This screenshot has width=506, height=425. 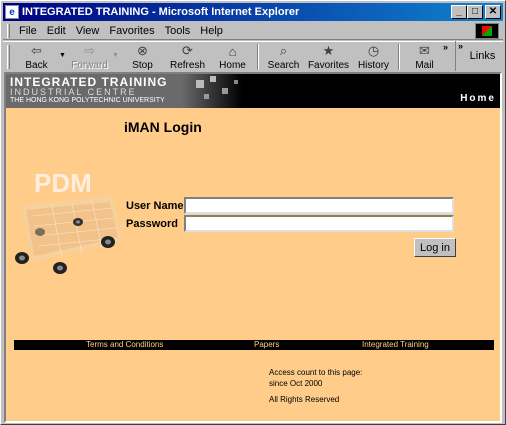 What do you see at coordinates (483, 56) in the screenshot?
I see `links-label: Links` at bounding box center [483, 56].